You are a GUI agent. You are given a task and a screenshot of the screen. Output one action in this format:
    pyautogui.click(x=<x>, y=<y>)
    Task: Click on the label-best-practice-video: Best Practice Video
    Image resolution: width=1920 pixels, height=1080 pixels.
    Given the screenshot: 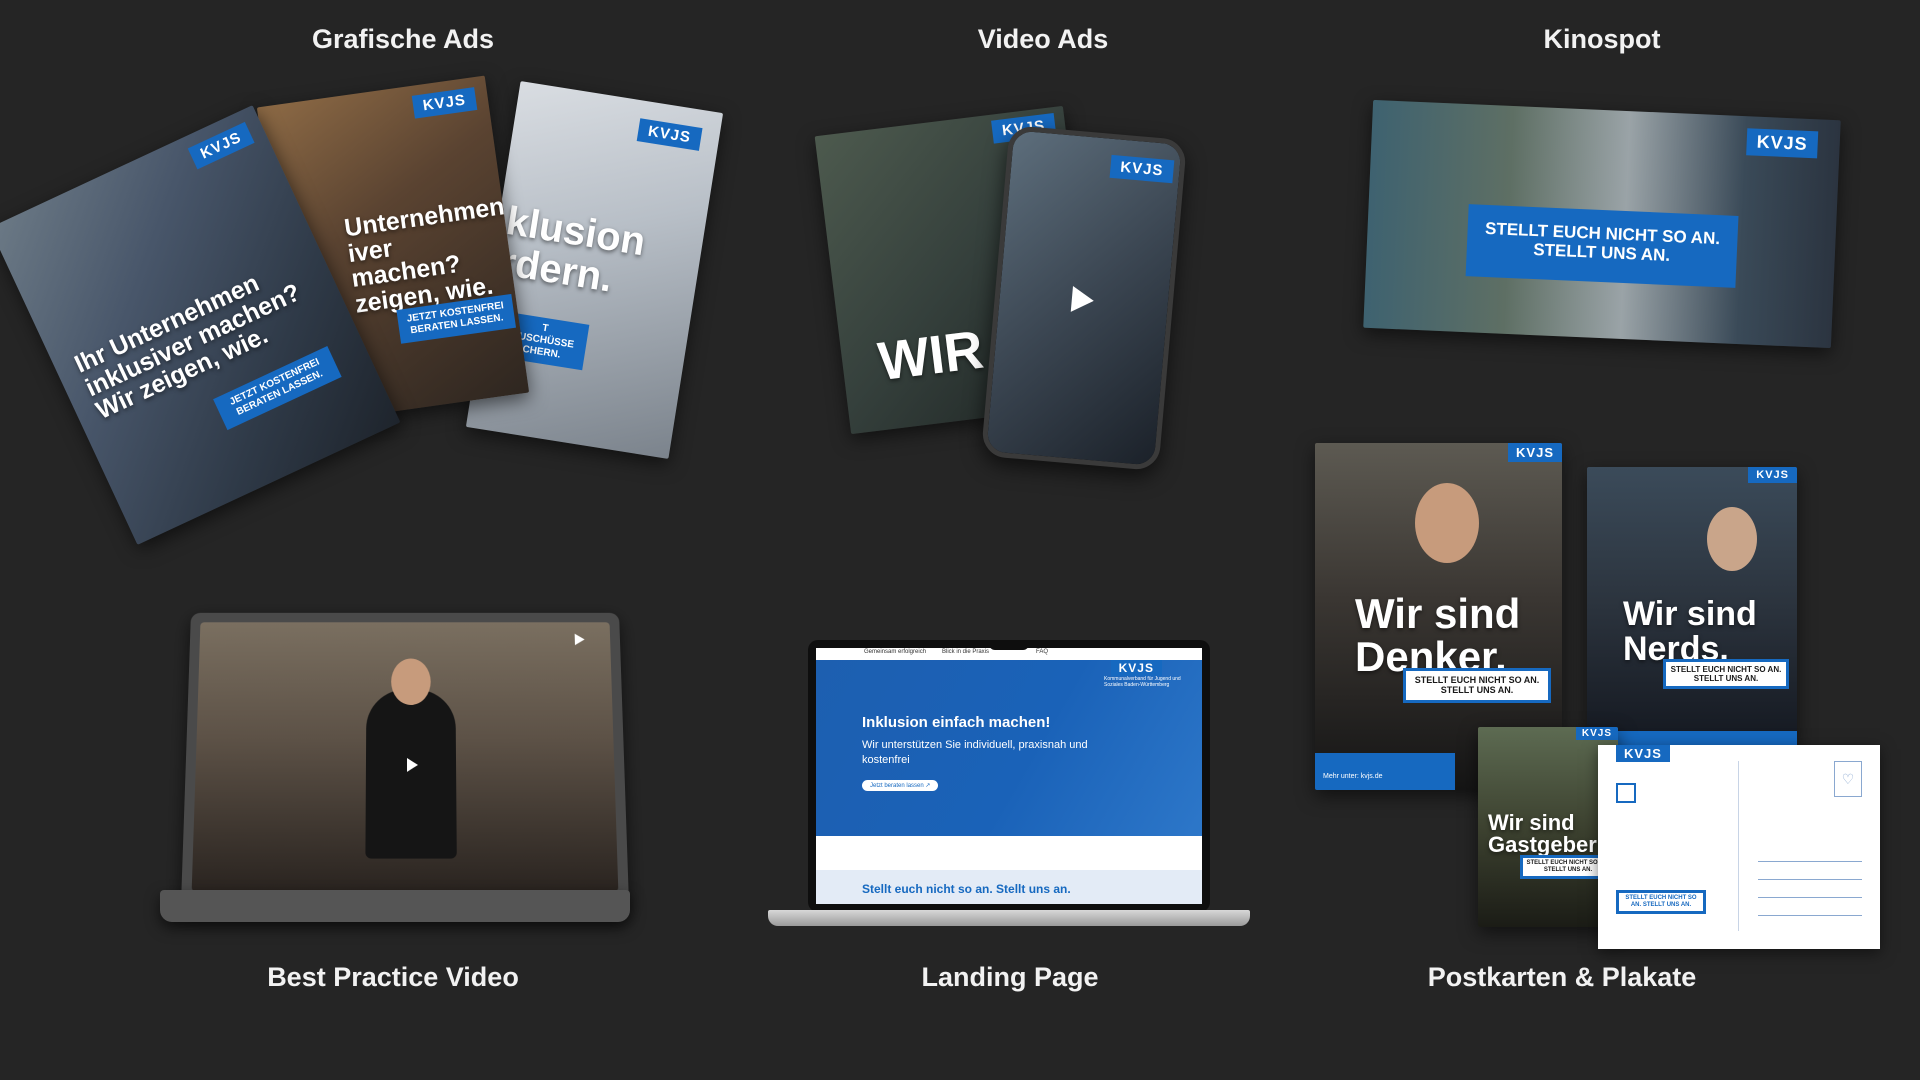 What is the action you would take?
    pyautogui.click(x=393, y=977)
    